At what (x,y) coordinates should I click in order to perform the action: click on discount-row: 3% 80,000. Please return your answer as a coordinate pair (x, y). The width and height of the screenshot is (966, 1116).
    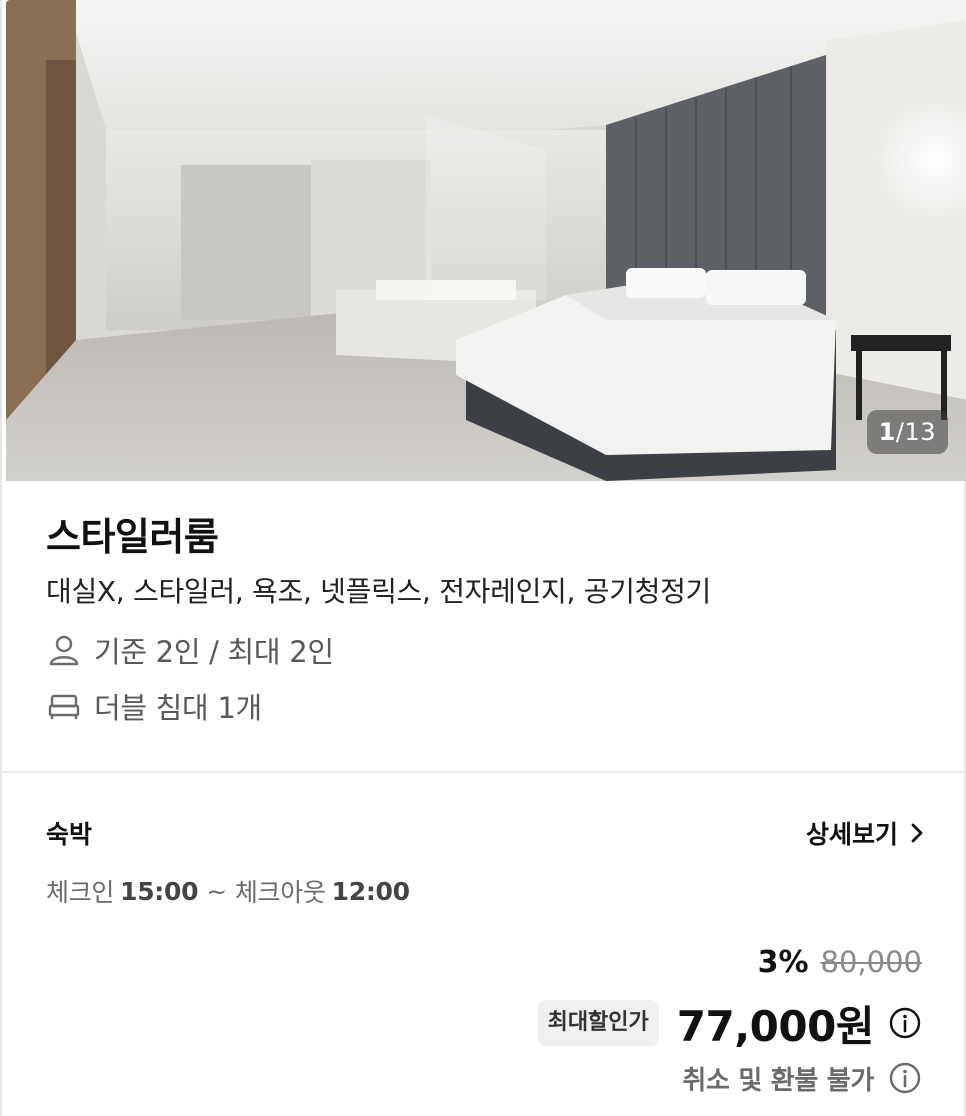
    Looking at the image, I should click on (622, 962).